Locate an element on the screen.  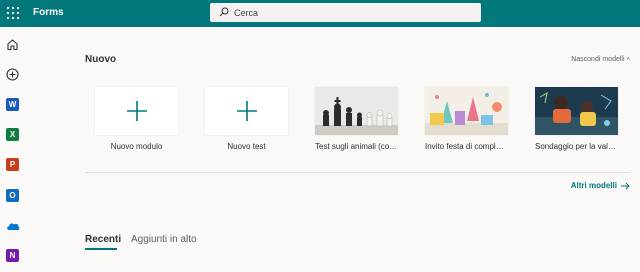
section-divider is located at coordinates (357, 172).